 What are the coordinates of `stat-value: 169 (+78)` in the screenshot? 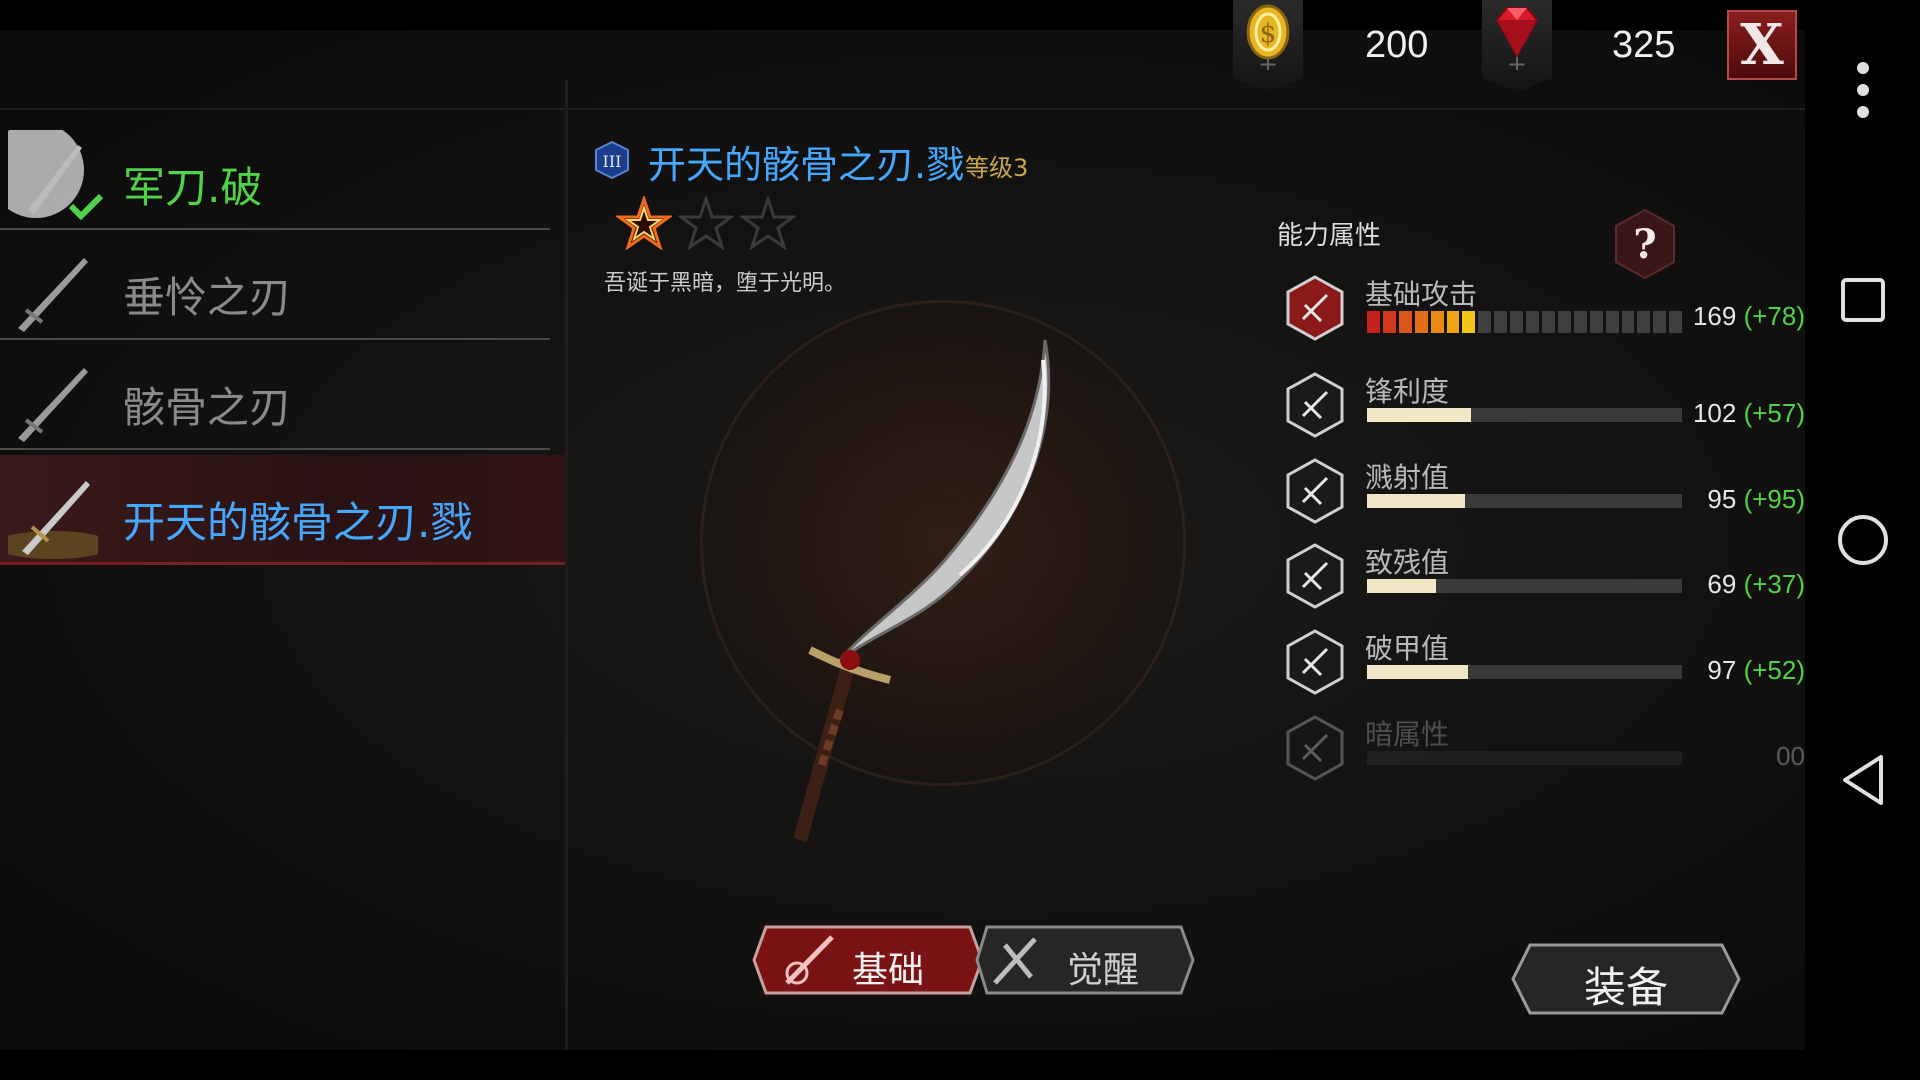 It's located at (1749, 316).